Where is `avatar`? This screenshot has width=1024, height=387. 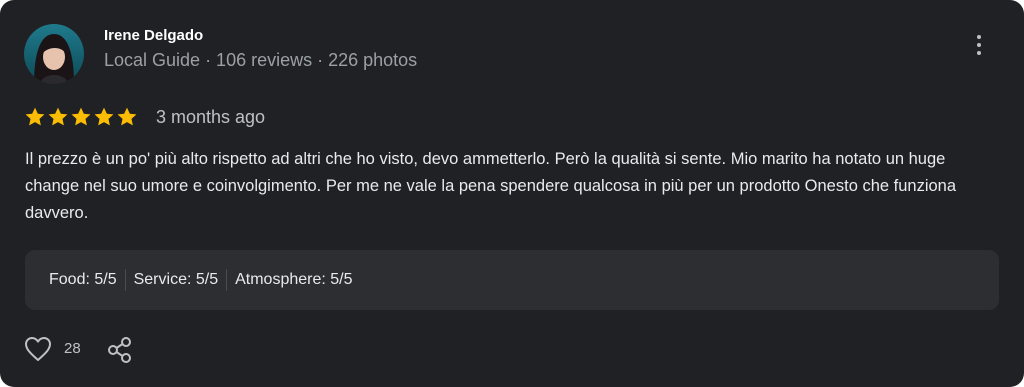 avatar is located at coordinates (54, 54).